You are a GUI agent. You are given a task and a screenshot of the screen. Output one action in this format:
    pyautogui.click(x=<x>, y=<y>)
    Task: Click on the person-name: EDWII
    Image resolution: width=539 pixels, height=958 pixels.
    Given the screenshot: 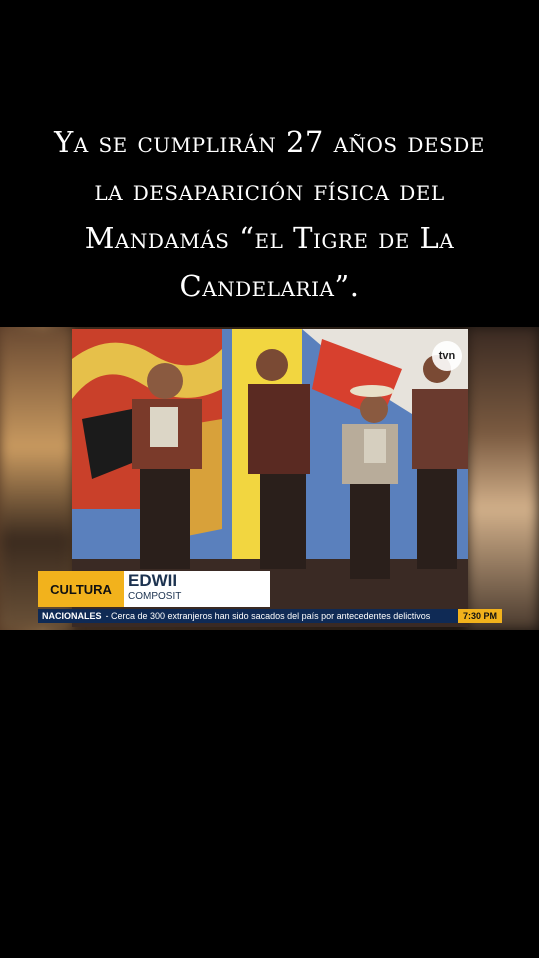 What is the action you would take?
    pyautogui.click(x=153, y=580)
    